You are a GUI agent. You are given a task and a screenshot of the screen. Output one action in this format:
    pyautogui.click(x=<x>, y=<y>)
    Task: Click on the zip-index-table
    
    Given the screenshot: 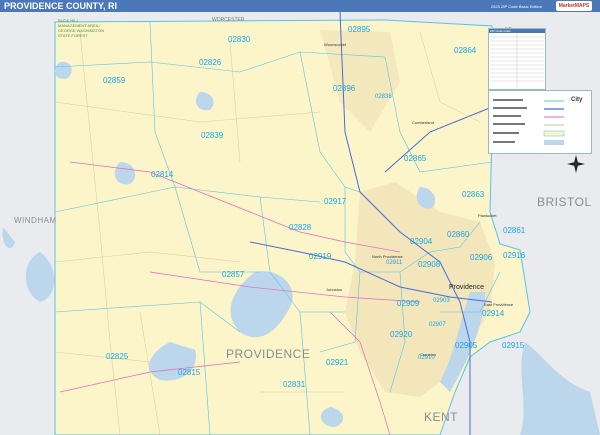 What is the action you would take?
    pyautogui.click(x=517, y=60)
    